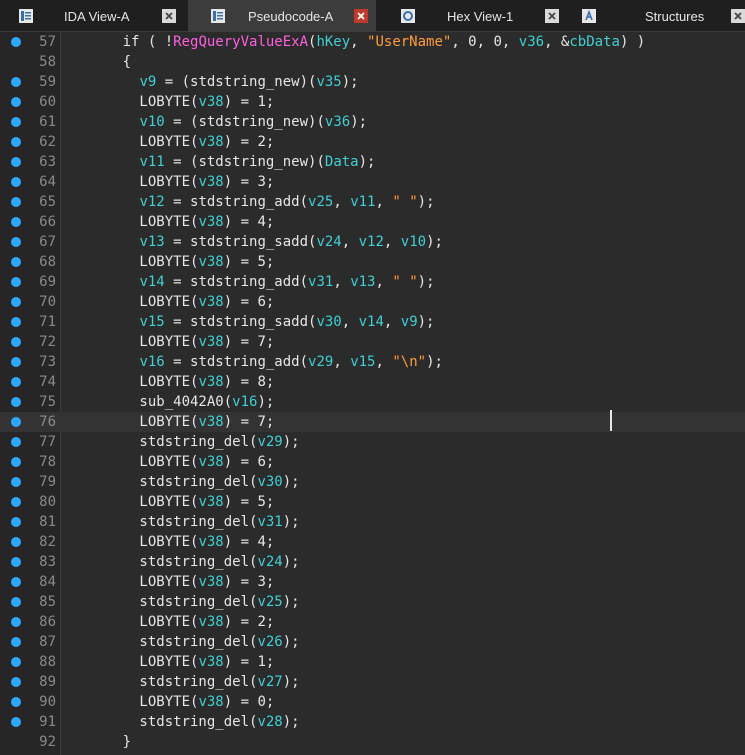  Describe the element at coordinates (372, 542) in the screenshot. I see `code-line: 82 LOBYTE(v38) = 4;` at that location.